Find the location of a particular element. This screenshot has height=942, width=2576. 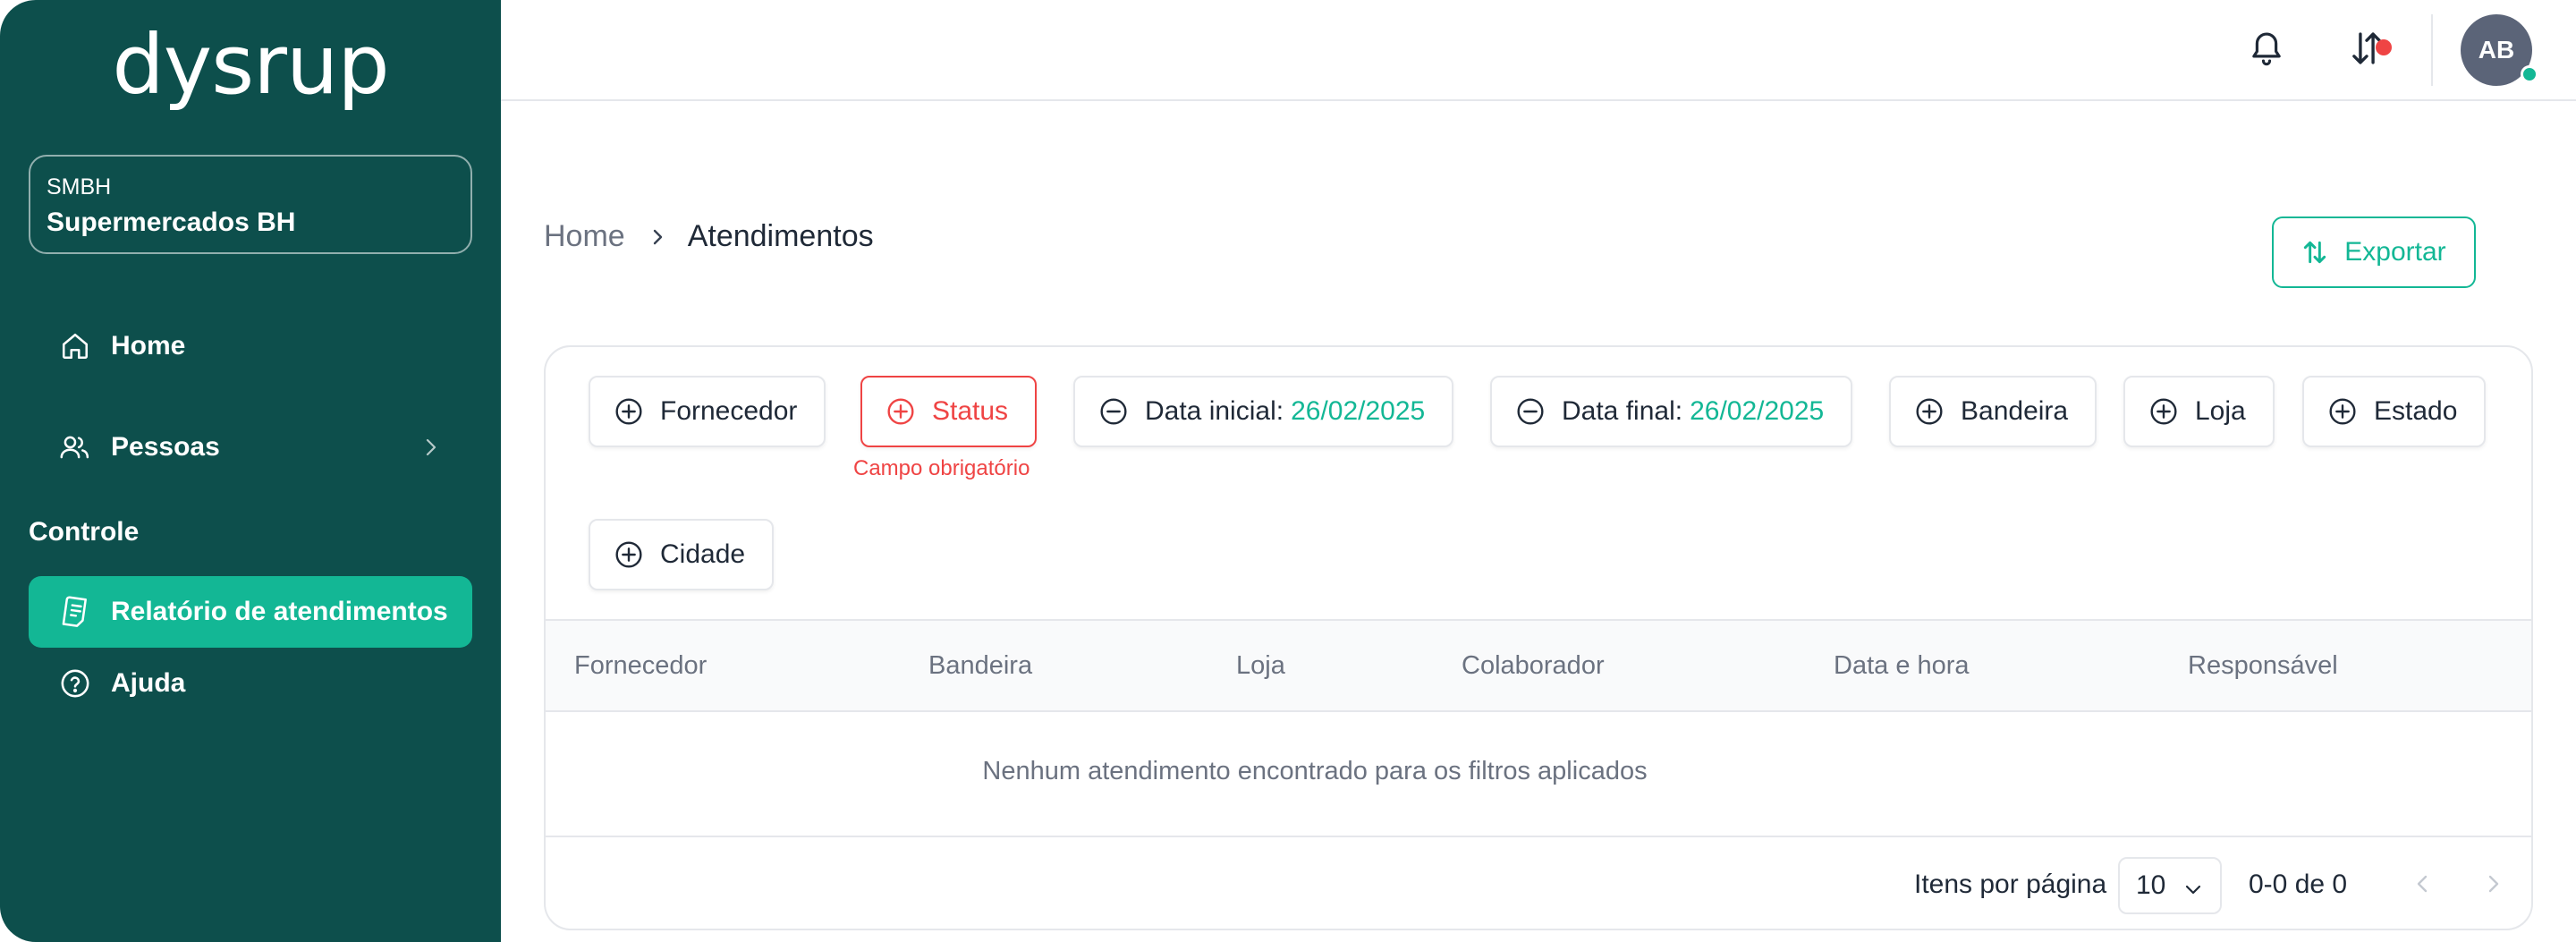

filter-label: Bandeira is located at coordinates (2015, 411).